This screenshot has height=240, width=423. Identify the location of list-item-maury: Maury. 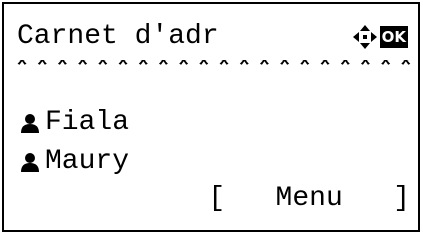
(74, 162).